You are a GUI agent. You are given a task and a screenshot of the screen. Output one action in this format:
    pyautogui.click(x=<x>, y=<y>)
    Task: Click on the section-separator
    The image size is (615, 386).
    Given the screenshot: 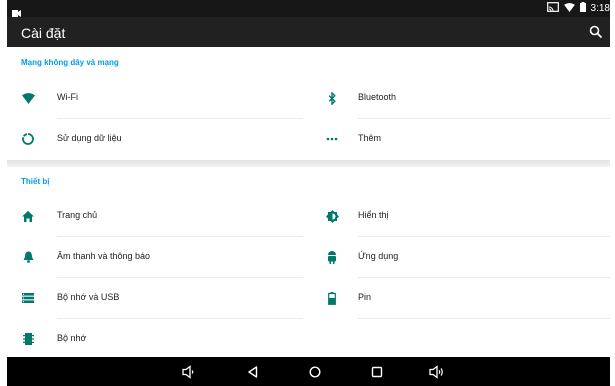 What is the action you would take?
    pyautogui.click(x=308, y=163)
    